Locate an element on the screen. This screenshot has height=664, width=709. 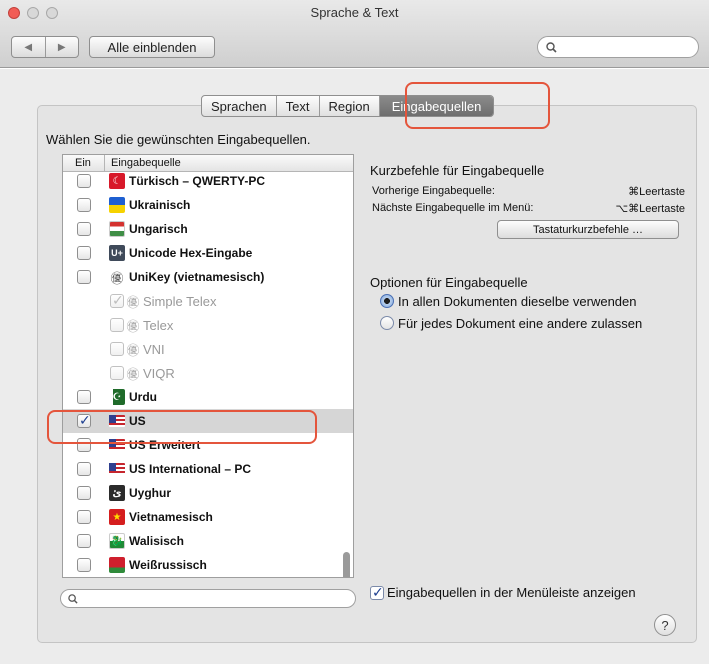
row-label: Uyghur is located at coordinates (150, 493).